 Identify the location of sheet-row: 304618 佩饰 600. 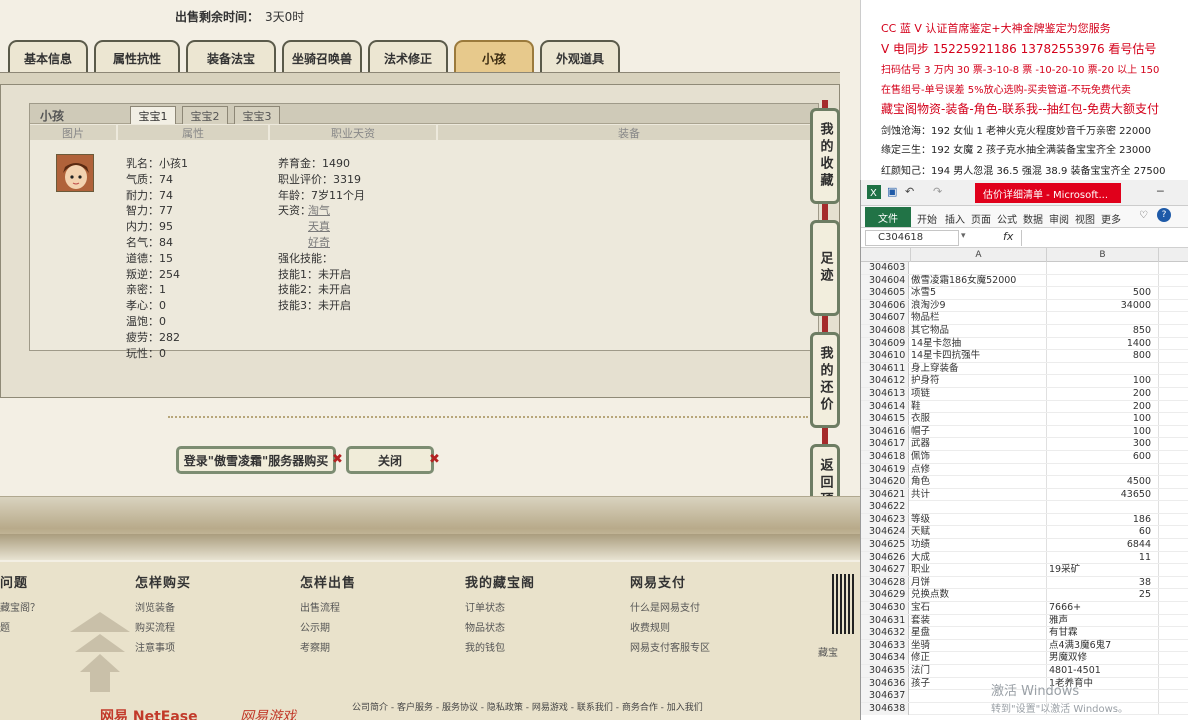
(1024, 457).